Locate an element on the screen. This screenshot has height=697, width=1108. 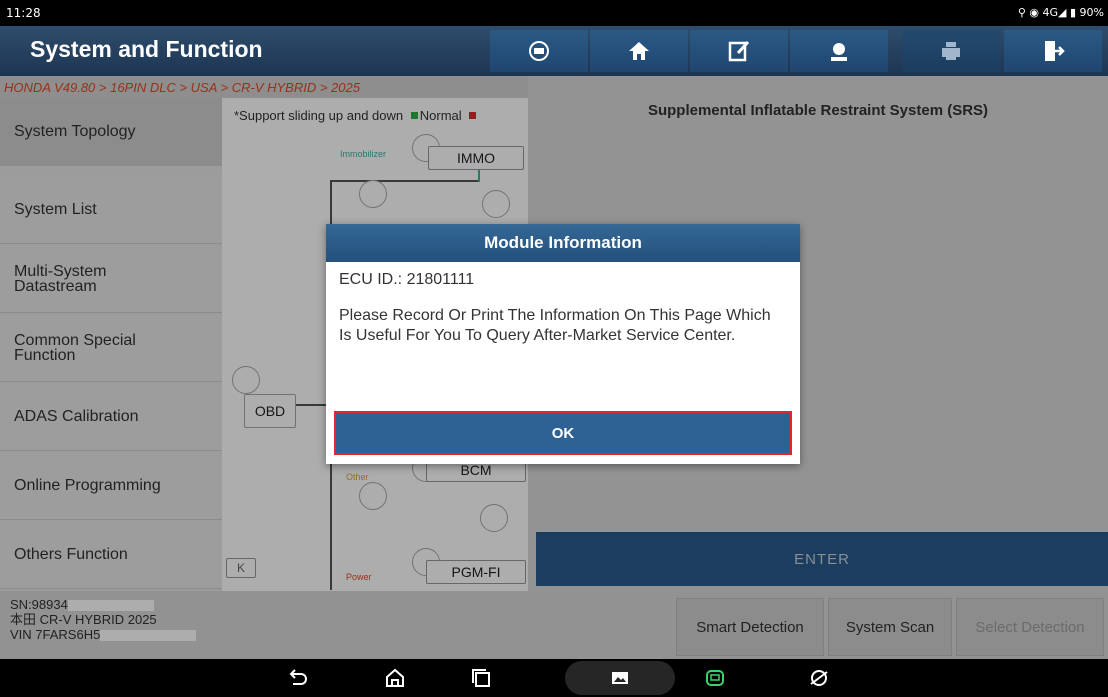
ecu-id-text: ECU ID.: 21801111 is located at coordinates (407, 279).